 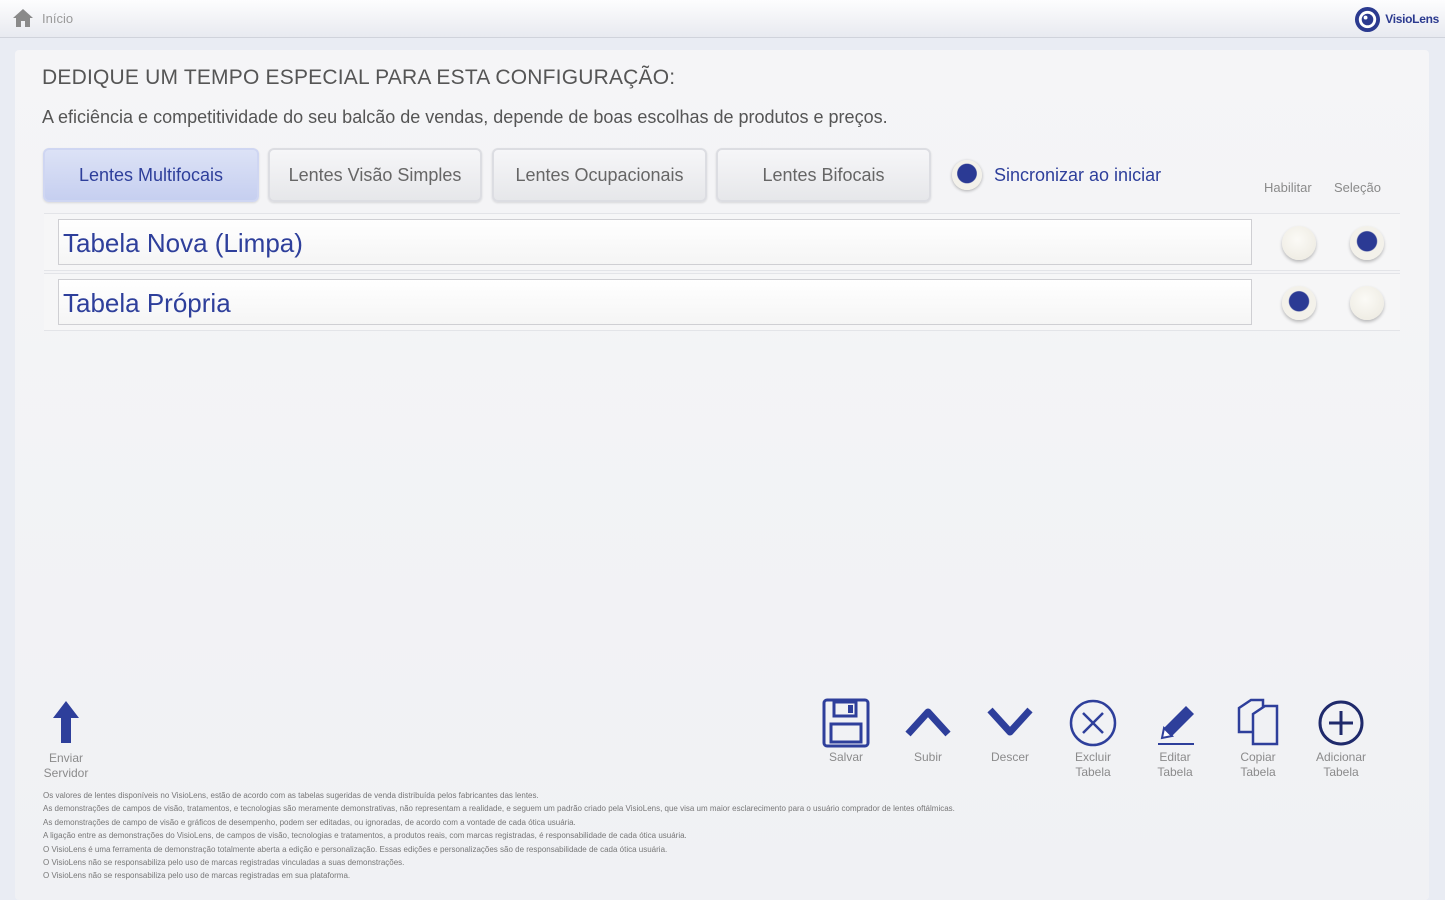 I want to click on save-label: Salvar, so click(x=845, y=757).